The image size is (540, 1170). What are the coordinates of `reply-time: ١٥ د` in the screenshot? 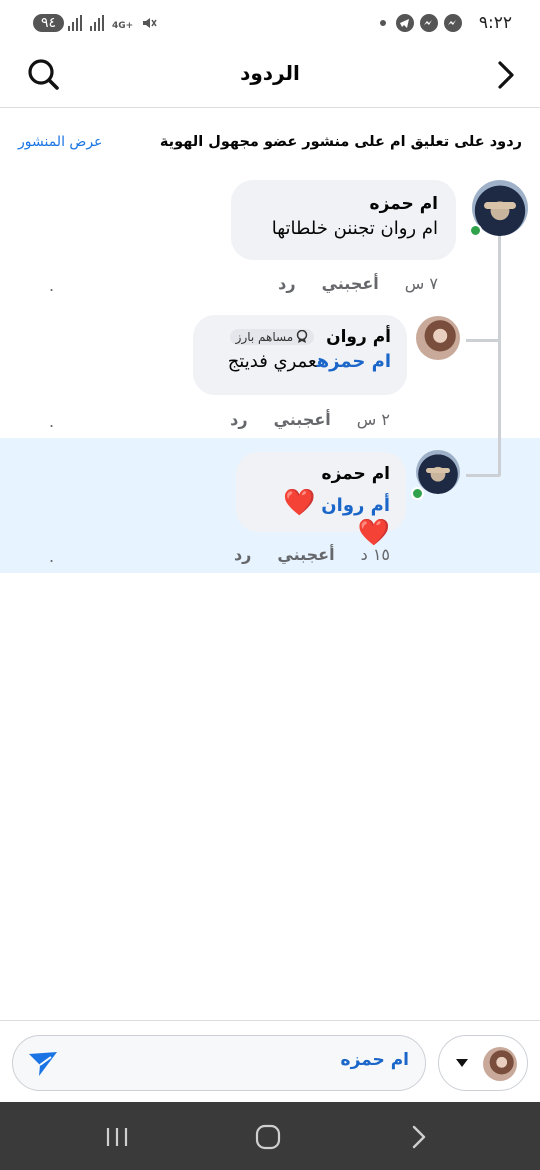 It's located at (375, 554).